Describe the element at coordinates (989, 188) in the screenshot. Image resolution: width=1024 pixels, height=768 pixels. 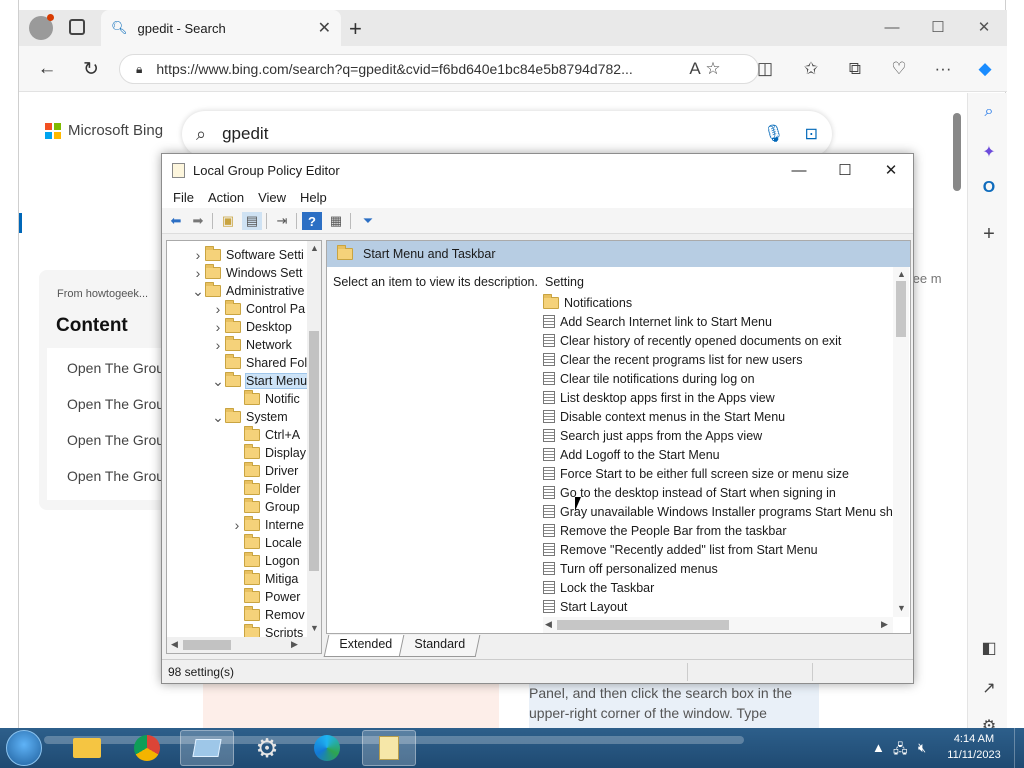
I see `outlook-icon: O` at that location.